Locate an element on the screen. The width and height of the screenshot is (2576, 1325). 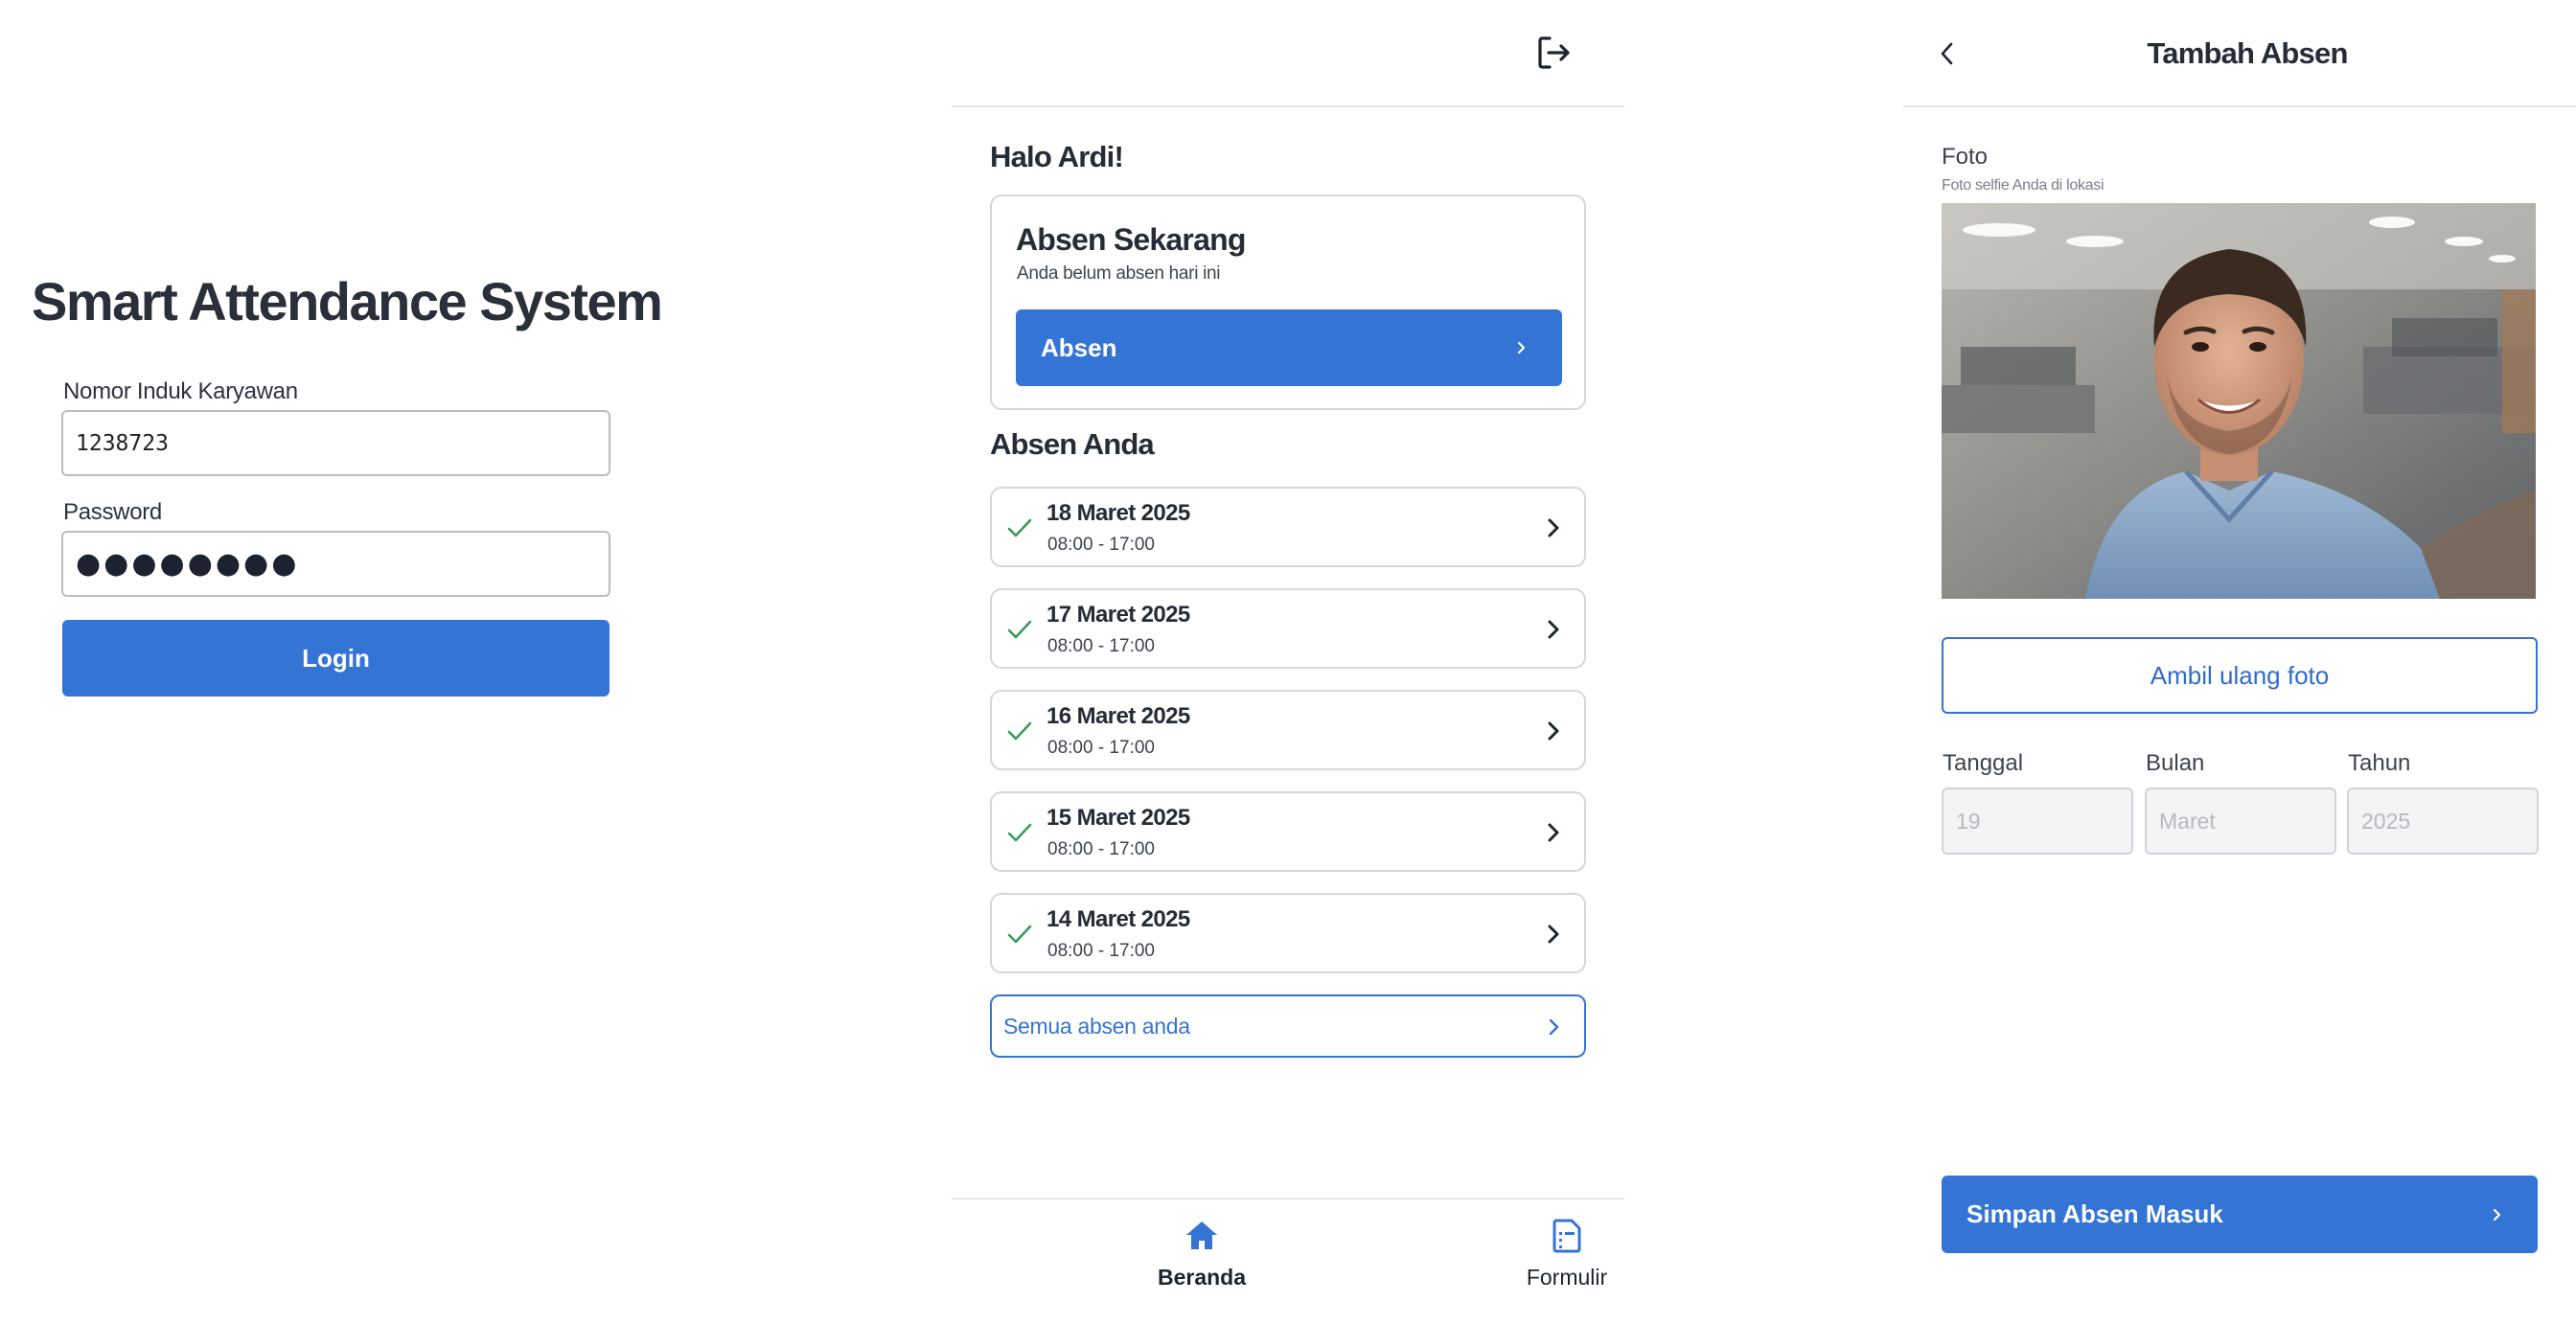
year-field-label: Tahun is located at coordinates (2379, 763).